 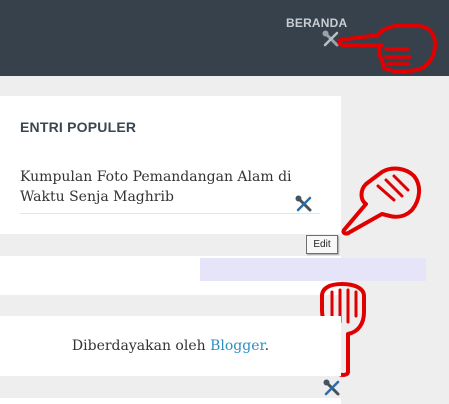 What do you see at coordinates (322, 244) in the screenshot?
I see `edit-tooltip: Edit` at bounding box center [322, 244].